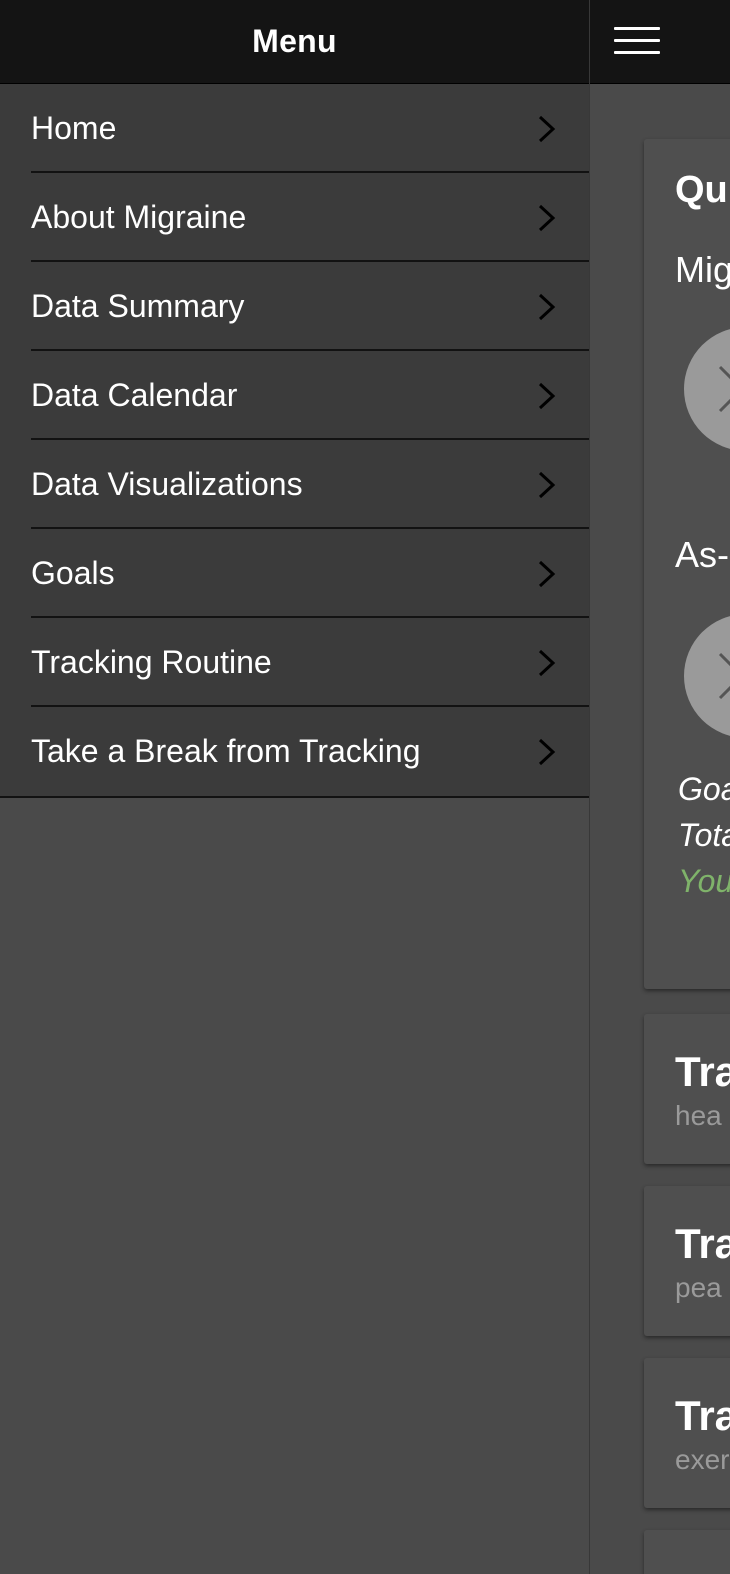 The width and height of the screenshot is (730, 1574). What do you see at coordinates (698, 1115) in the screenshot?
I see `tracking-card-subtitle: hea` at bounding box center [698, 1115].